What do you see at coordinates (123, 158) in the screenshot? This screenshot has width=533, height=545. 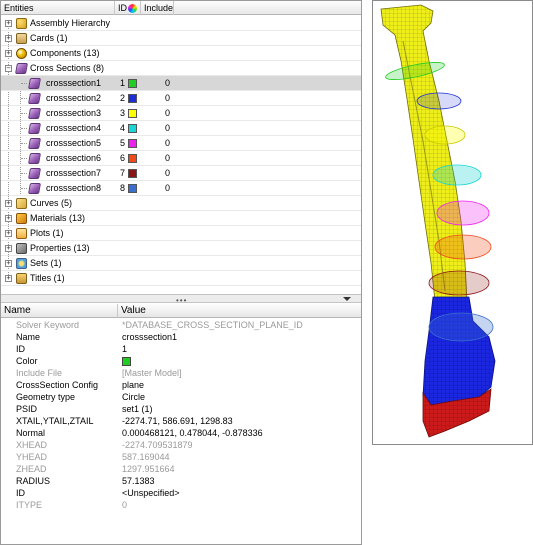 I see `entity-id: 6` at bounding box center [123, 158].